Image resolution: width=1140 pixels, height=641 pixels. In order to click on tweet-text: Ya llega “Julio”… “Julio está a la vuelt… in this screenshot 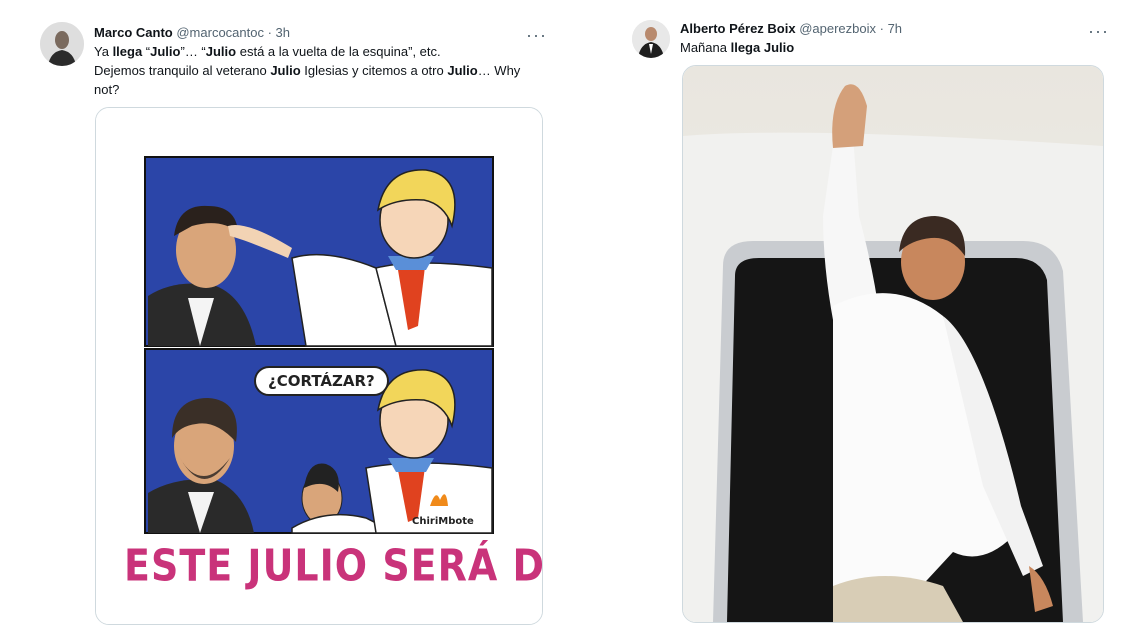, I will do `click(319, 70)`.